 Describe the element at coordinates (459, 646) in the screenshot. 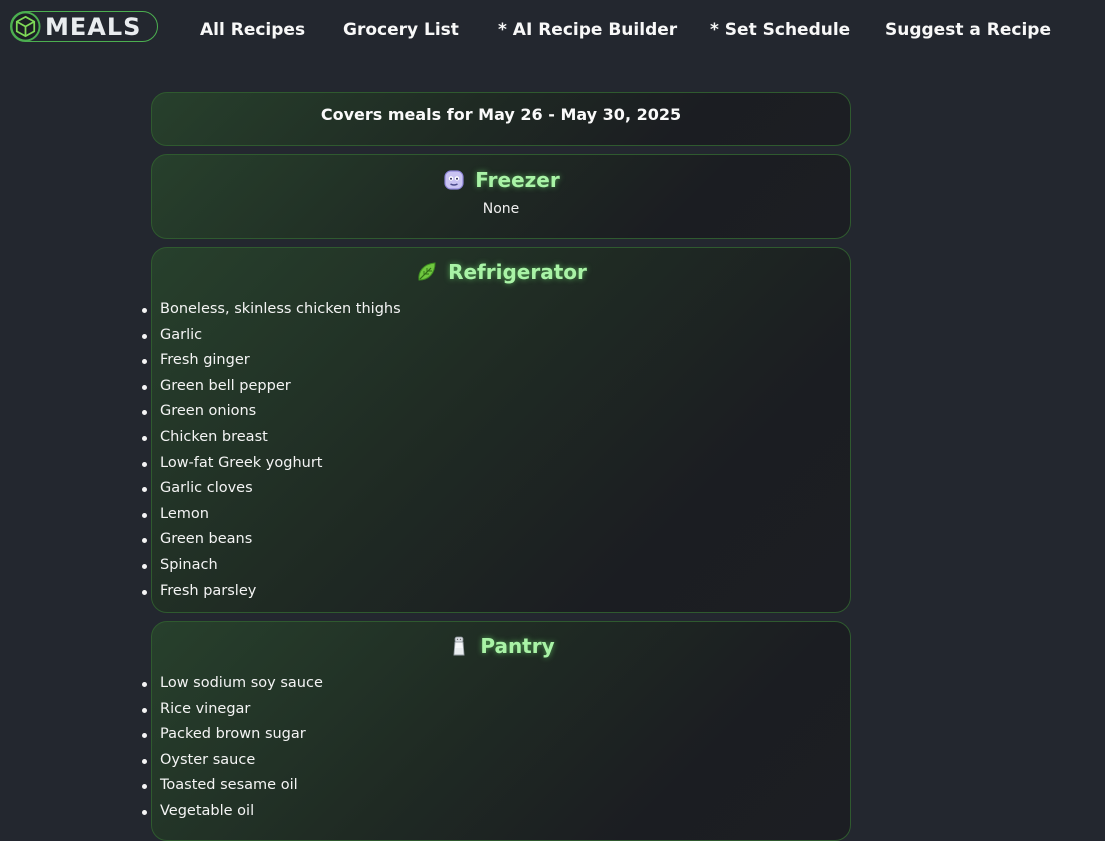

I see `salt-shaker-icon` at that location.